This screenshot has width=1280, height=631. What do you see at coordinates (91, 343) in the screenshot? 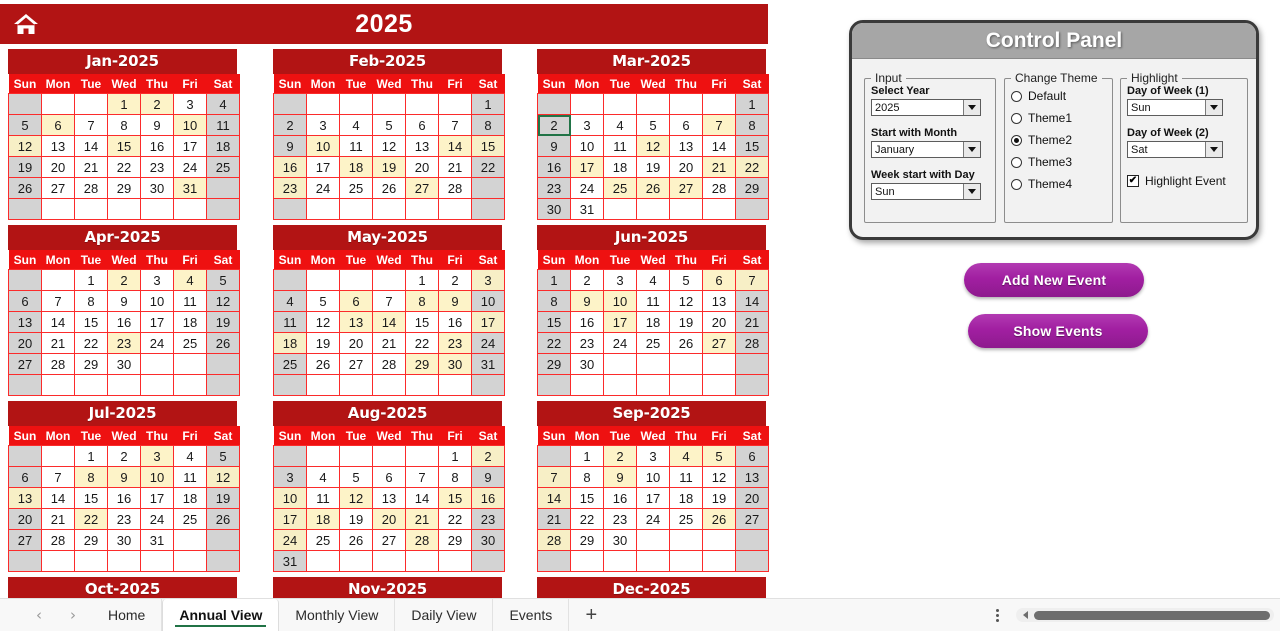
I see `day-cell: 22` at bounding box center [91, 343].